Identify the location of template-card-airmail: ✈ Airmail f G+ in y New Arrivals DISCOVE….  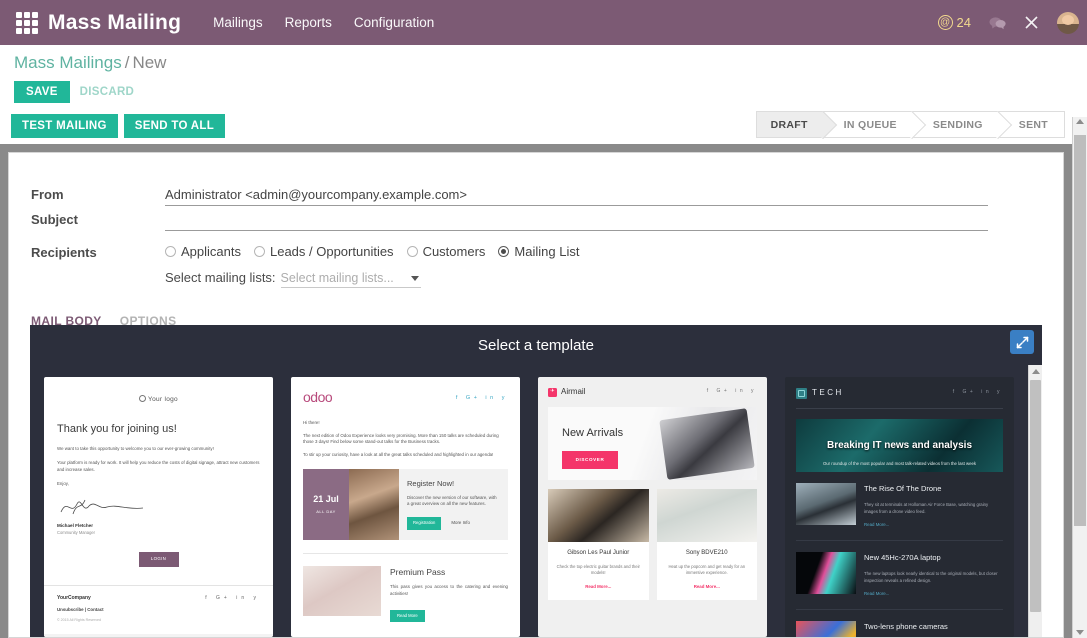
(652, 507).